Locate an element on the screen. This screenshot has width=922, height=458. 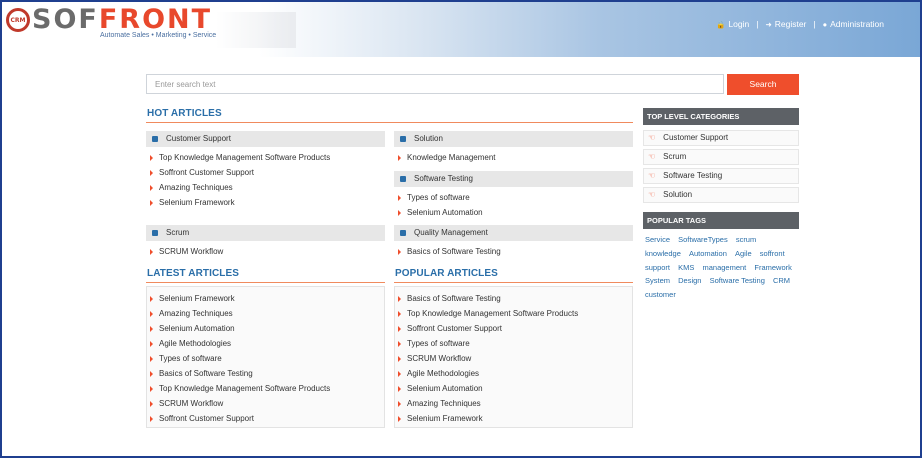
category-label: Software Testing is located at coordinates (443, 178).